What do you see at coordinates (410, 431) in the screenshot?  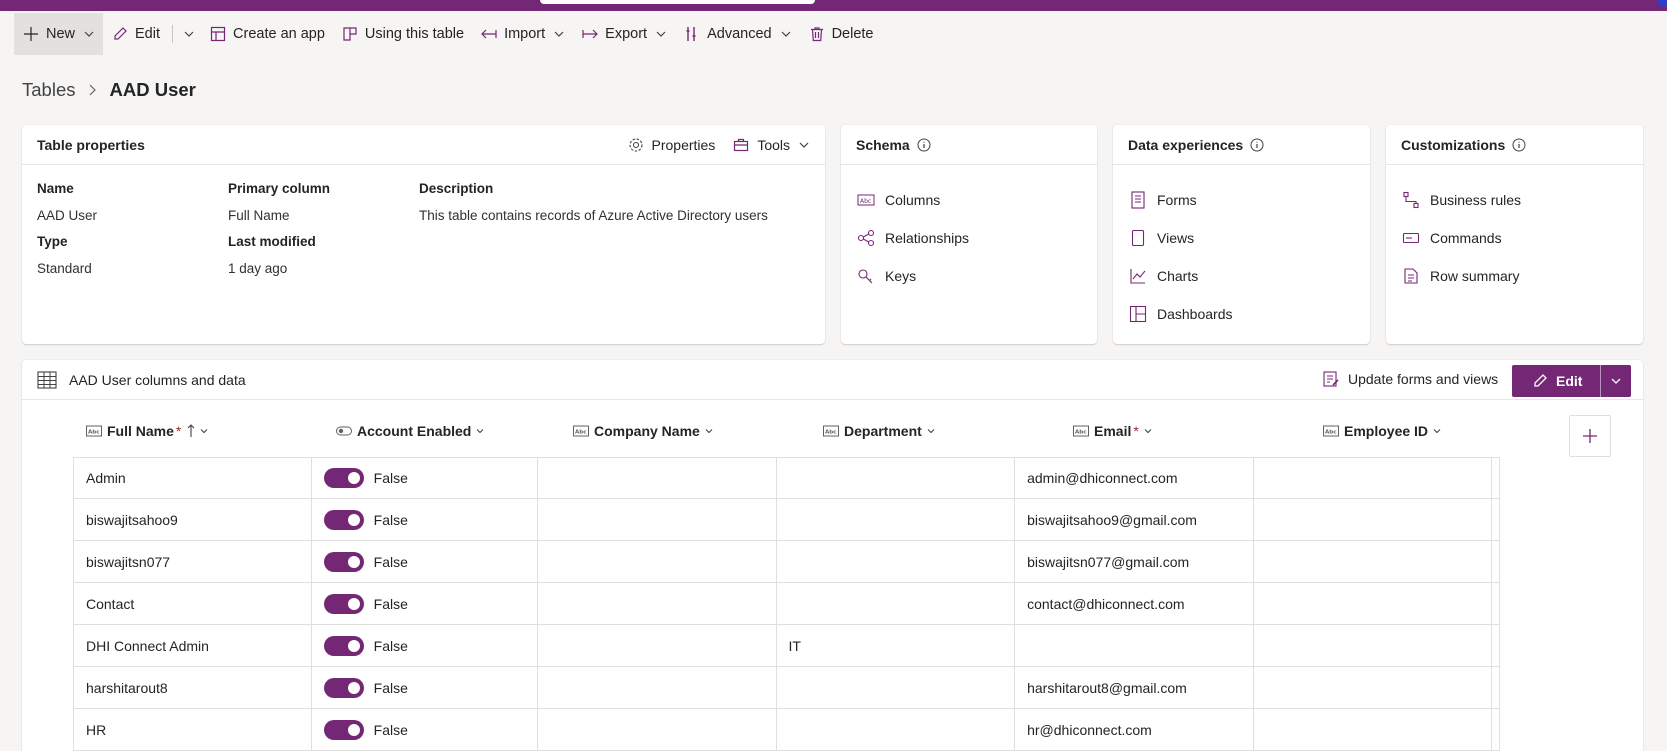 I see `column-header-account-enabled: Account Enabled` at bounding box center [410, 431].